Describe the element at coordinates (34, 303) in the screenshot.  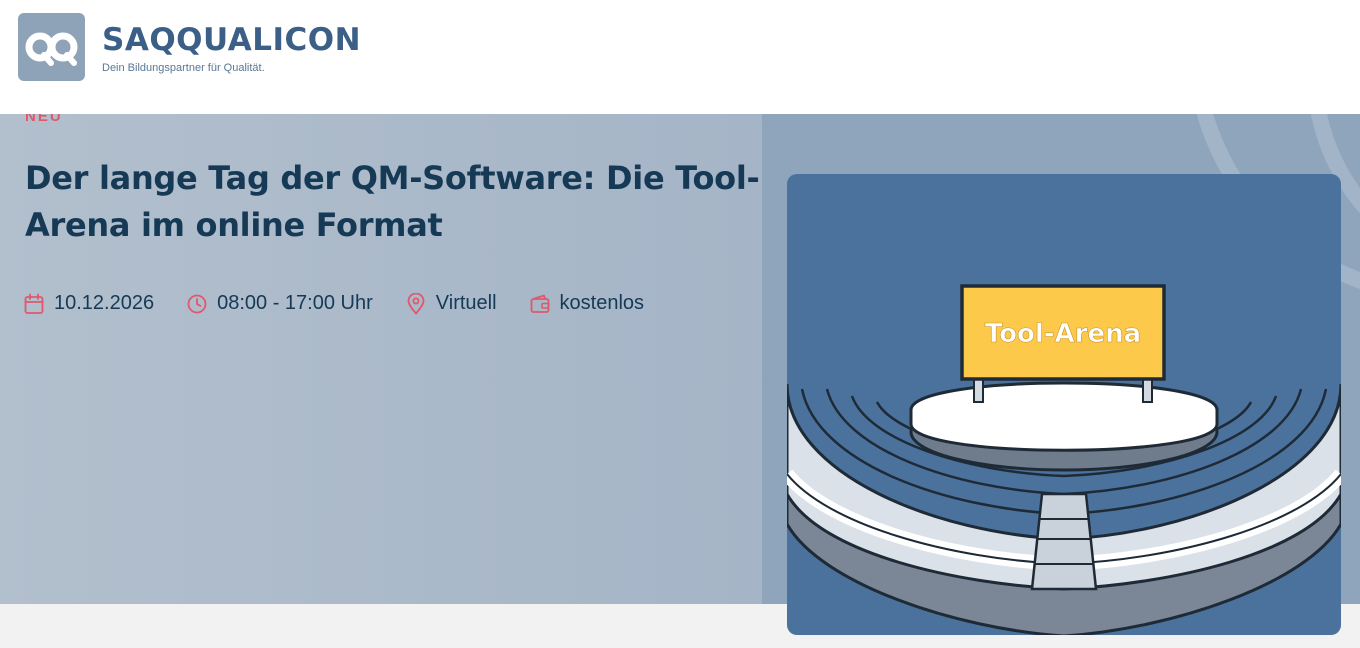
I see `calendar-icon` at that location.